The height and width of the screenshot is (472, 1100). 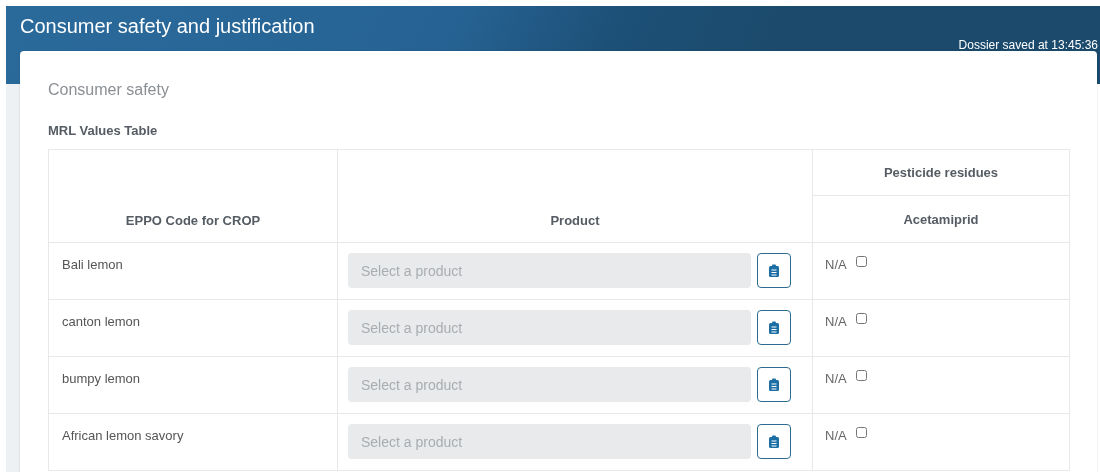 What do you see at coordinates (123, 435) in the screenshot?
I see `crop-name: African lemon savory` at bounding box center [123, 435].